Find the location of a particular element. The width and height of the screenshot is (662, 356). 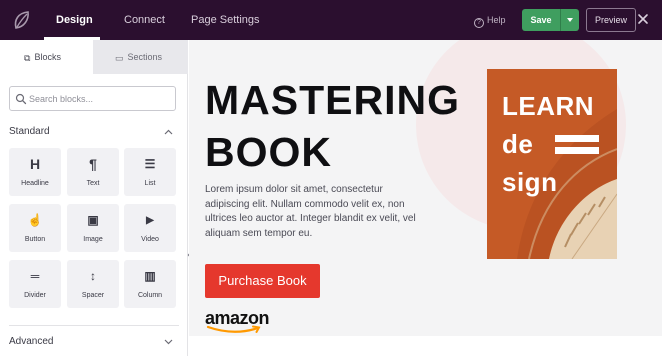

save-button: Save is located at coordinates (541, 20).